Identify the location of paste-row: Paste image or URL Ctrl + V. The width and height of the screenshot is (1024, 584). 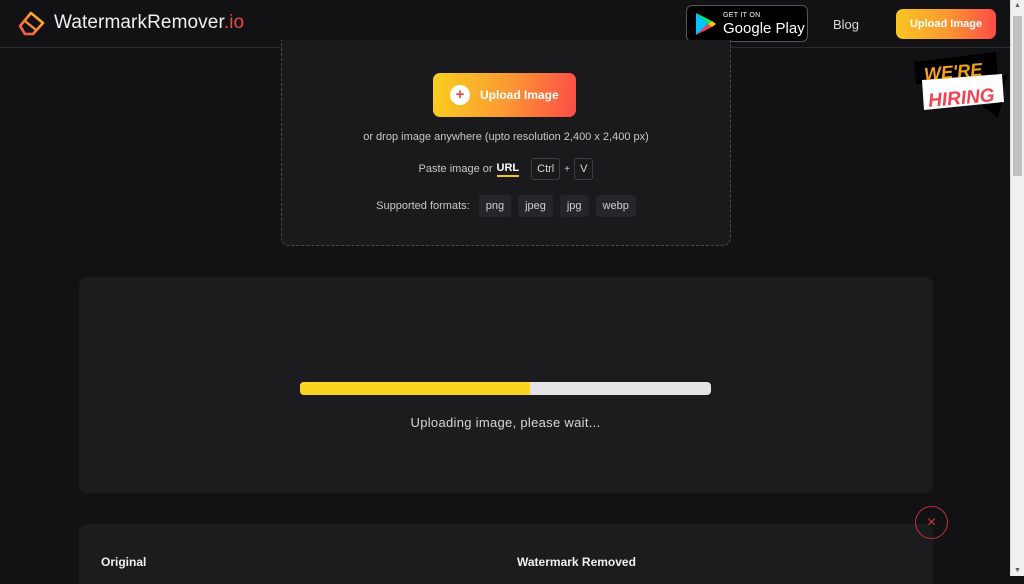
(506, 169).